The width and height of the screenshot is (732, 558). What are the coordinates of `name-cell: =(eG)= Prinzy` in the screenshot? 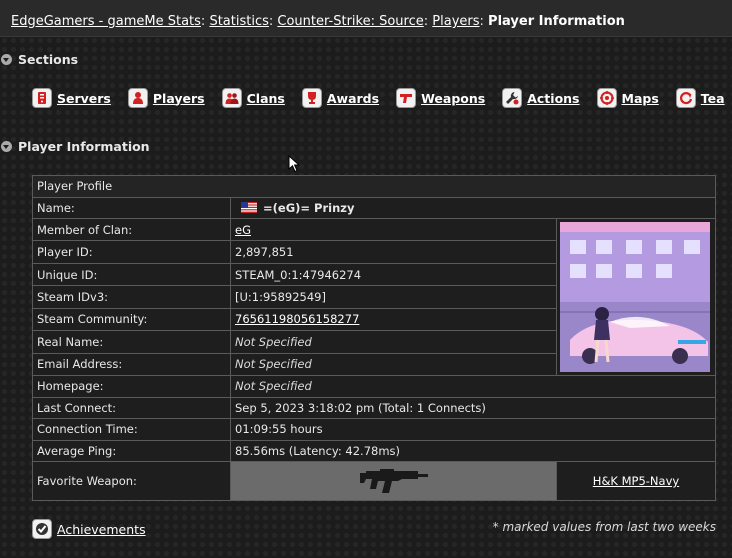 It's located at (473, 207).